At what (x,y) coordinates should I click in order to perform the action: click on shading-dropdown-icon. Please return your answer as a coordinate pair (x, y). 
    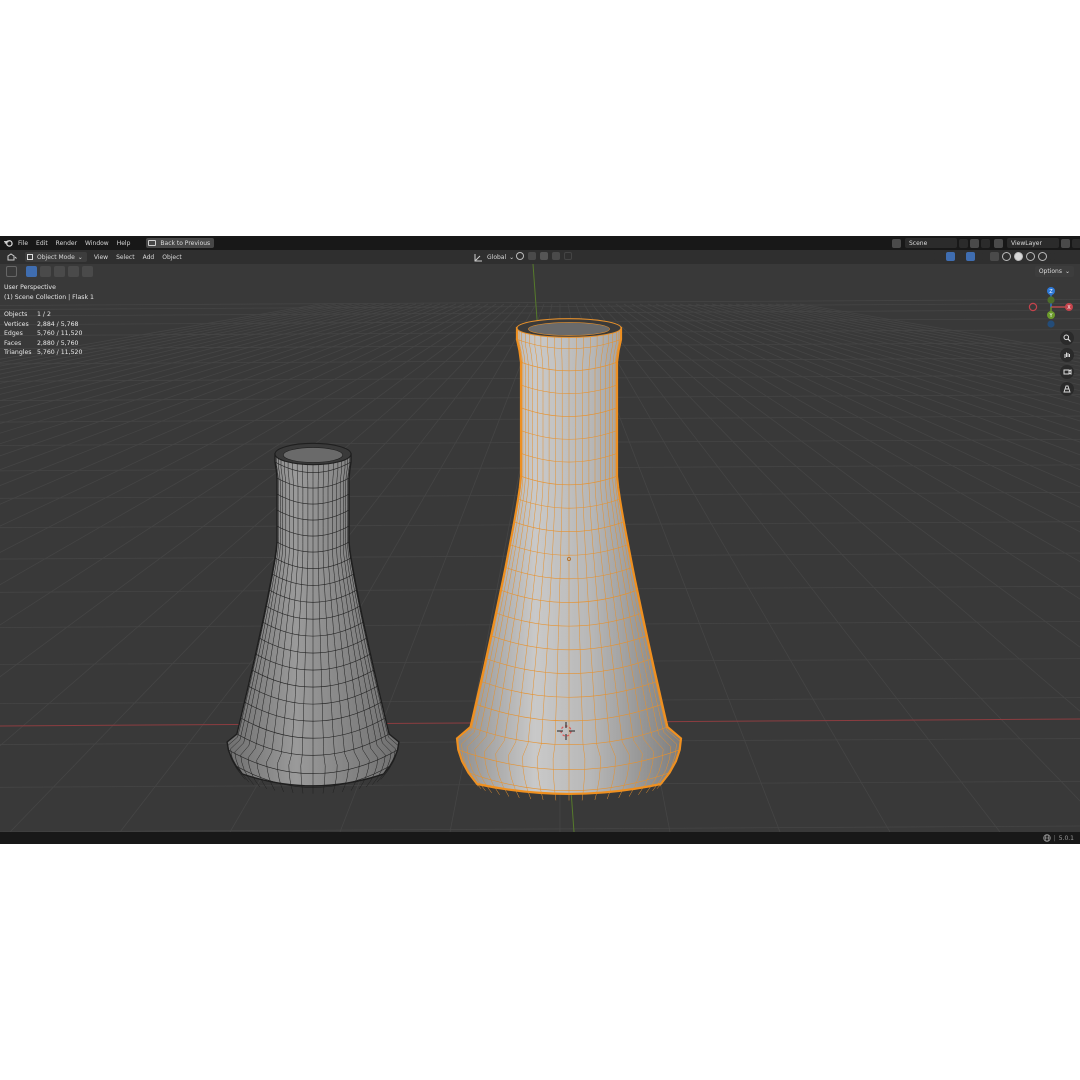
    Looking at the image, I should click on (1052, 256).